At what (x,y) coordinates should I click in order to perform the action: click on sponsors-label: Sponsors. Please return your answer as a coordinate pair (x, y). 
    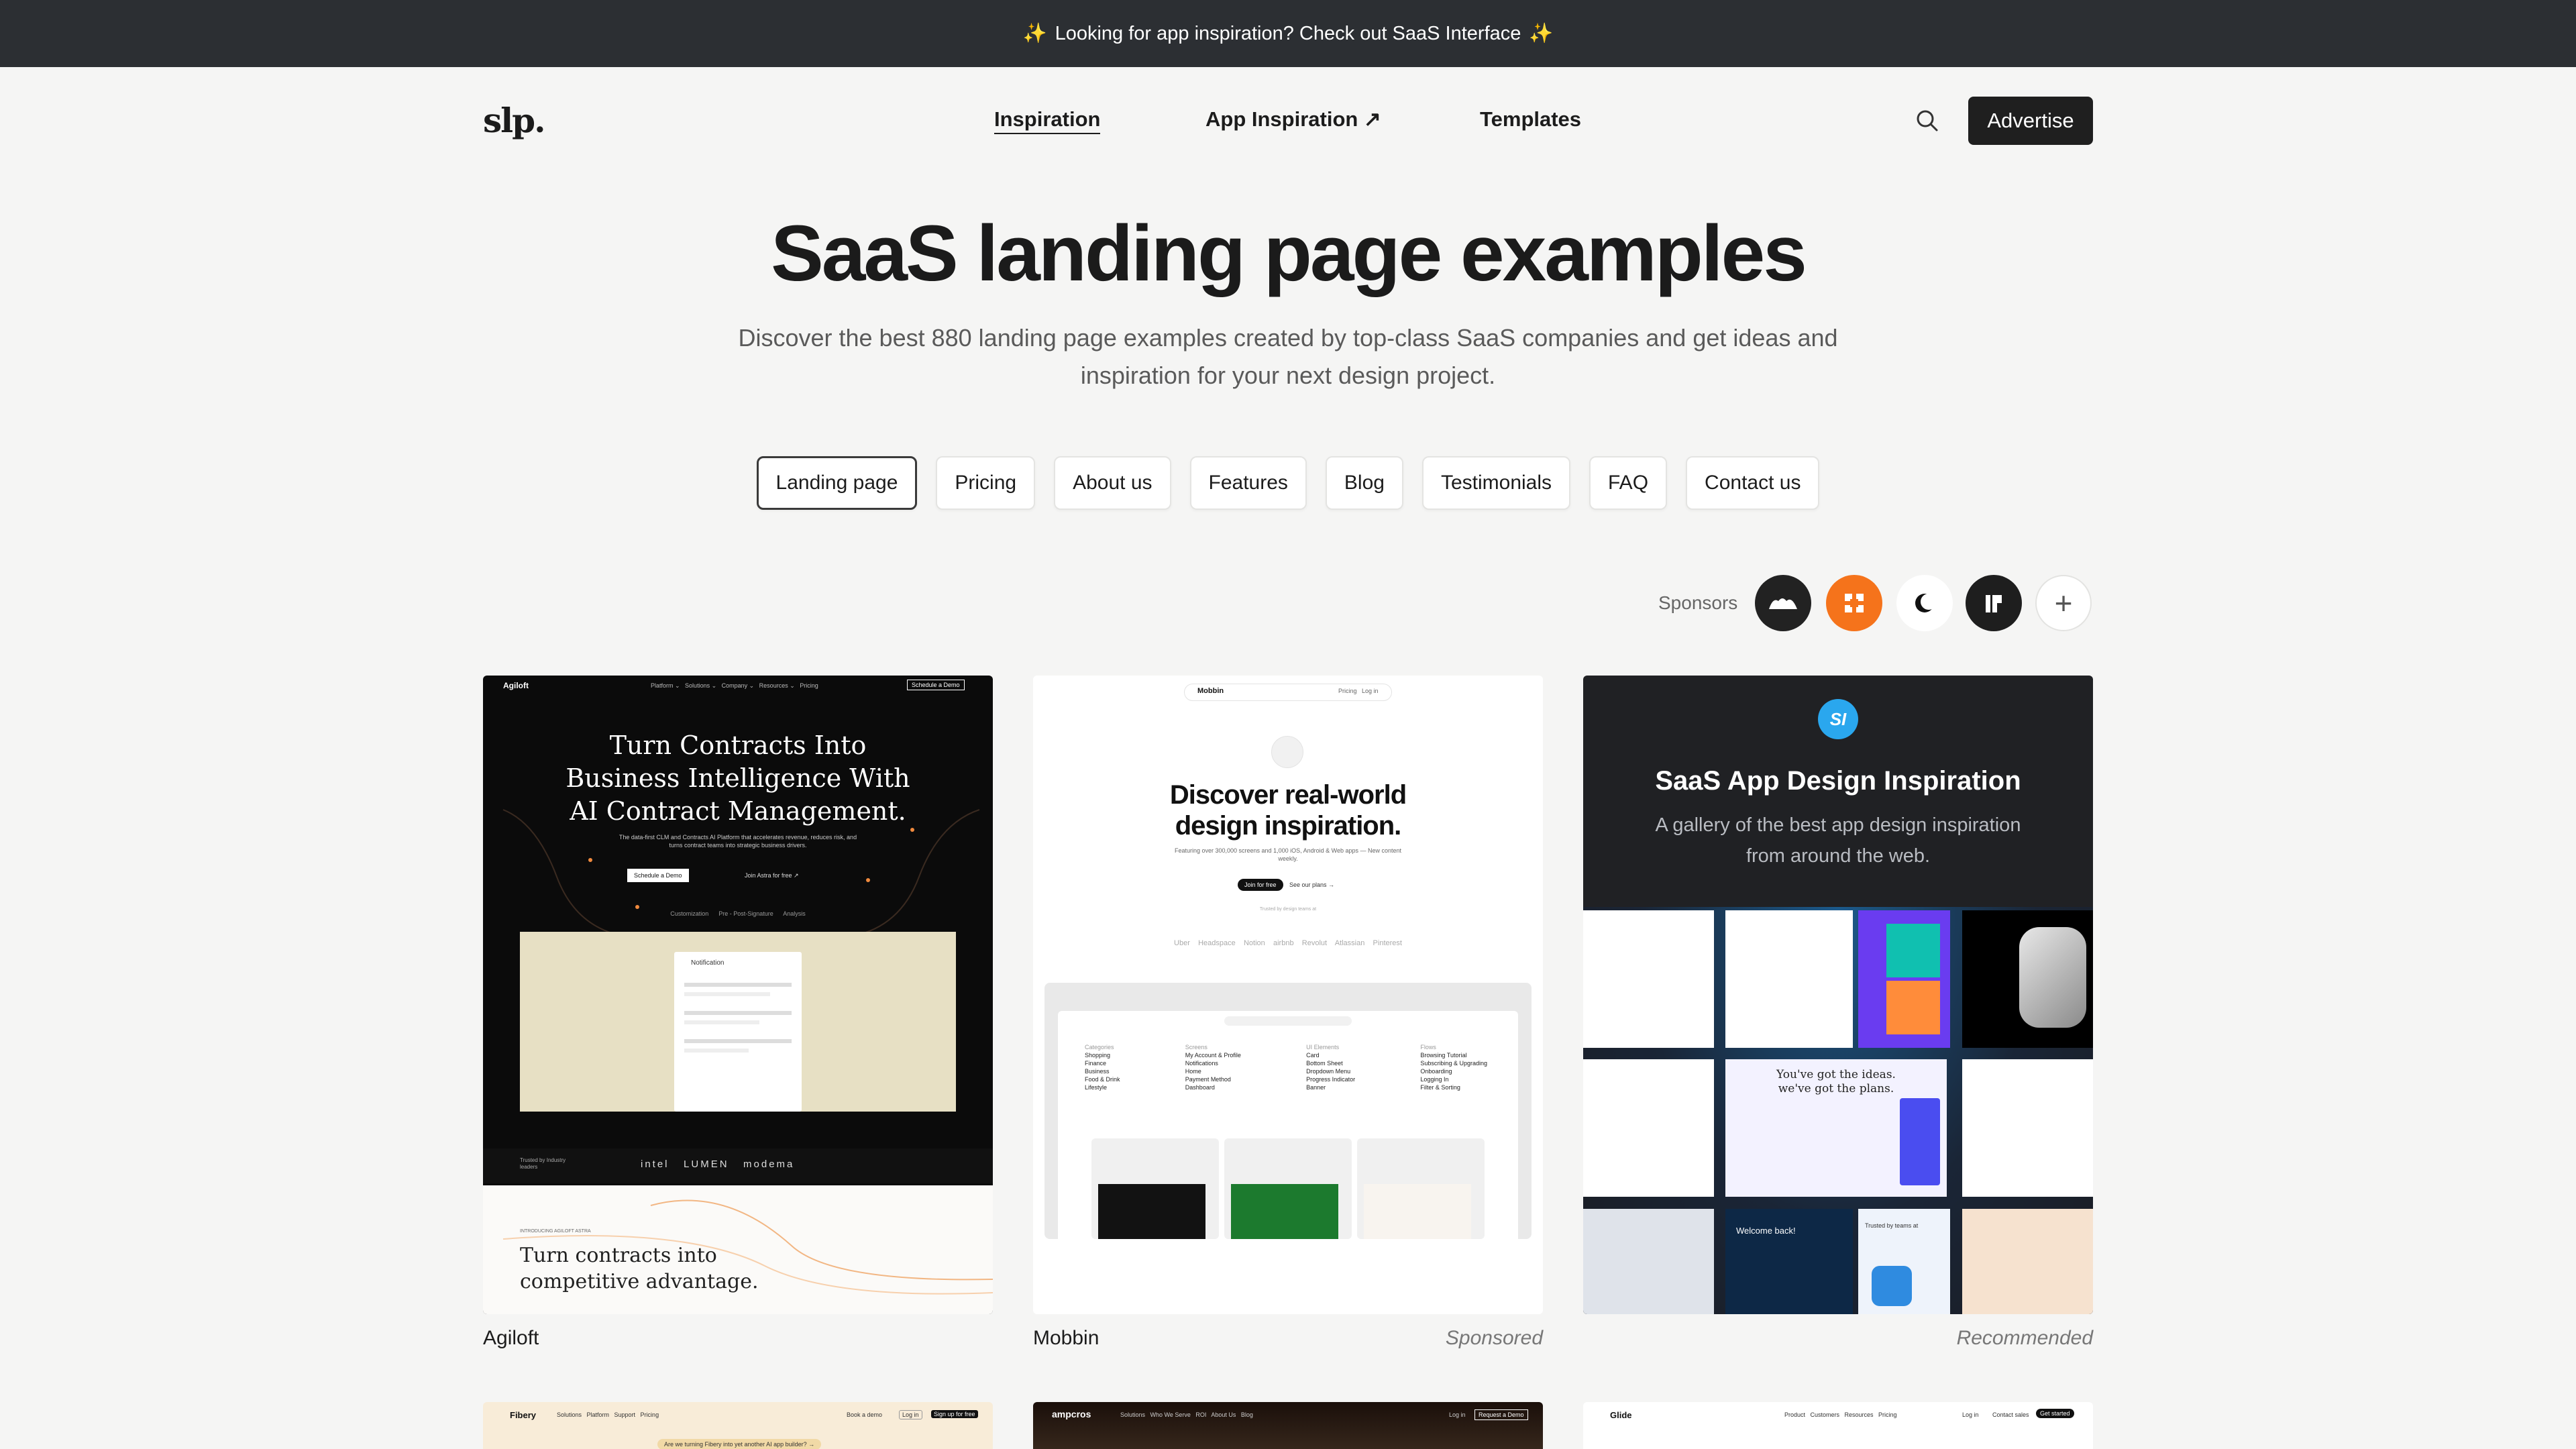
    Looking at the image, I should click on (1698, 602).